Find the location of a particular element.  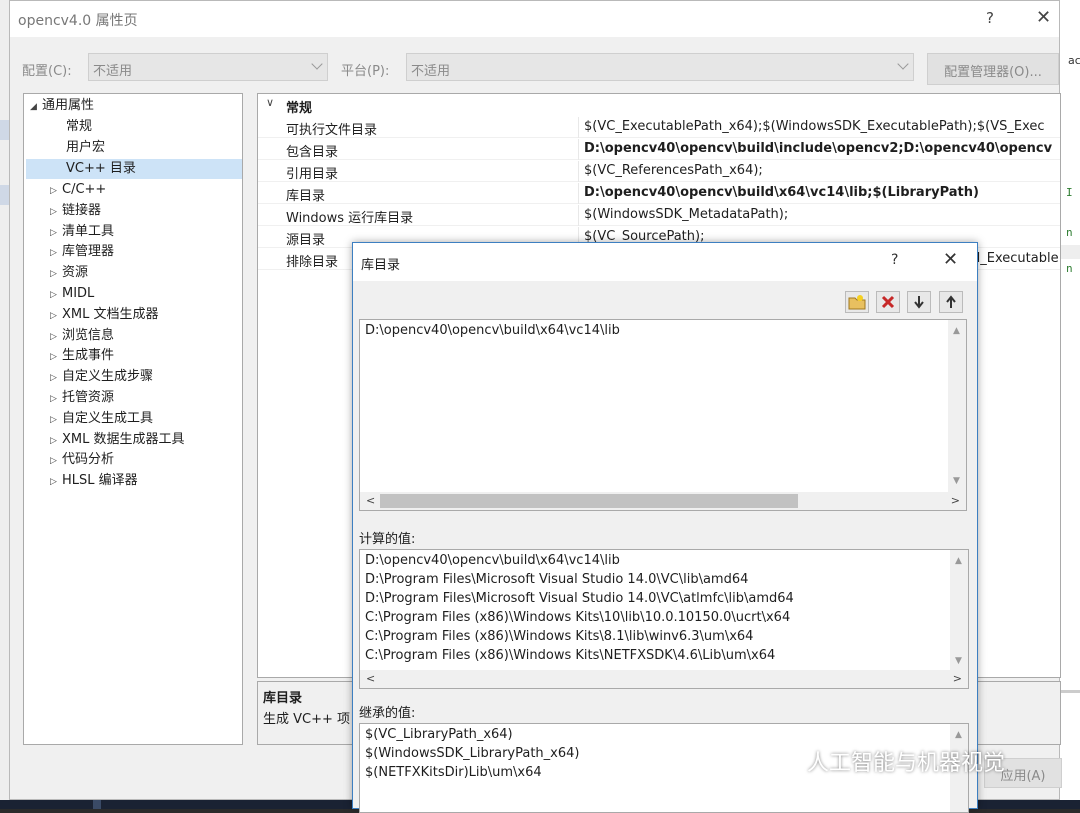

delete-button is located at coordinates (888, 302).